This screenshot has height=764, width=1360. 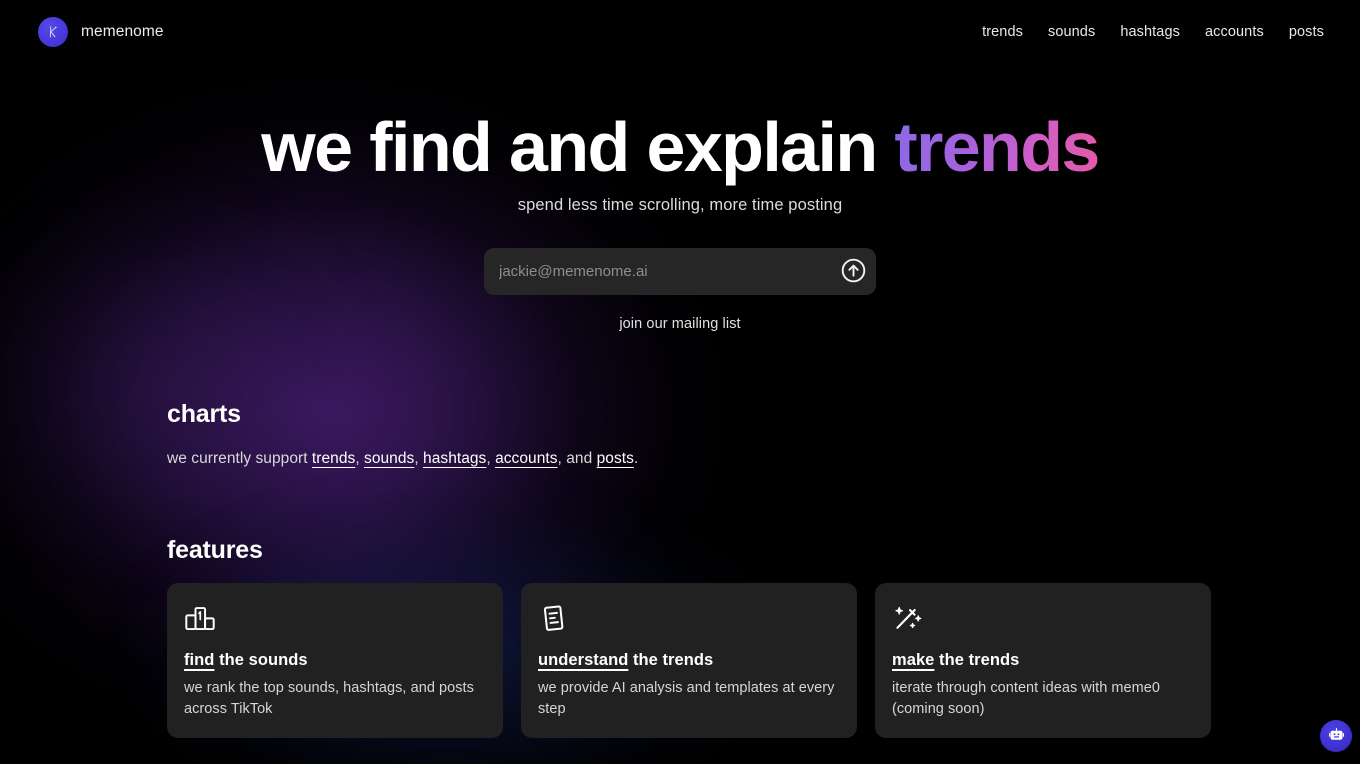 I want to click on chat-widget-button, so click(x=1336, y=736).